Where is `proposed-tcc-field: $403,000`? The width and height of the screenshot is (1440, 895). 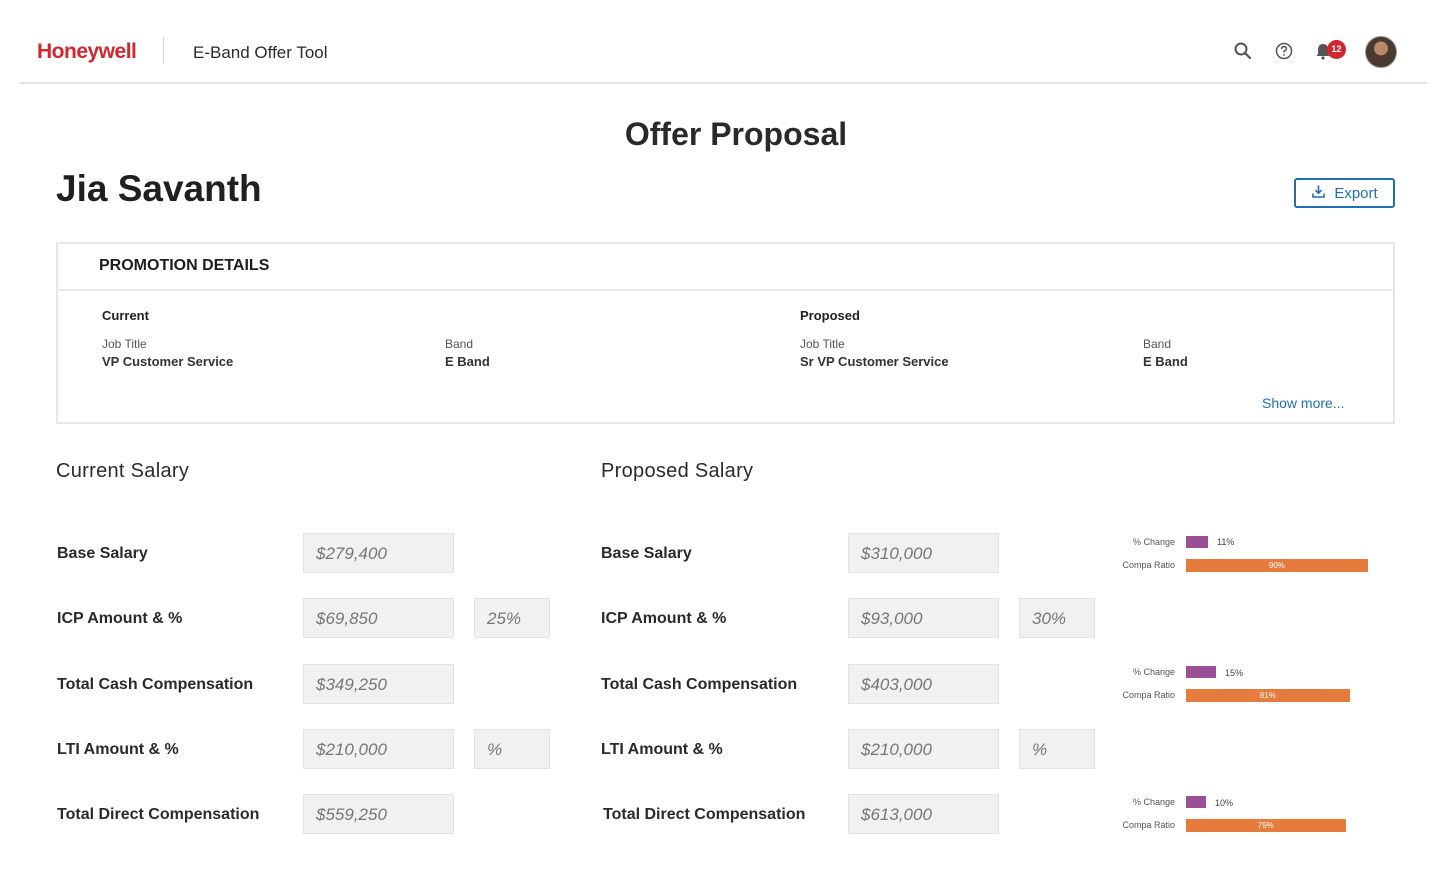
proposed-tcc-field: $403,000 is located at coordinates (923, 684).